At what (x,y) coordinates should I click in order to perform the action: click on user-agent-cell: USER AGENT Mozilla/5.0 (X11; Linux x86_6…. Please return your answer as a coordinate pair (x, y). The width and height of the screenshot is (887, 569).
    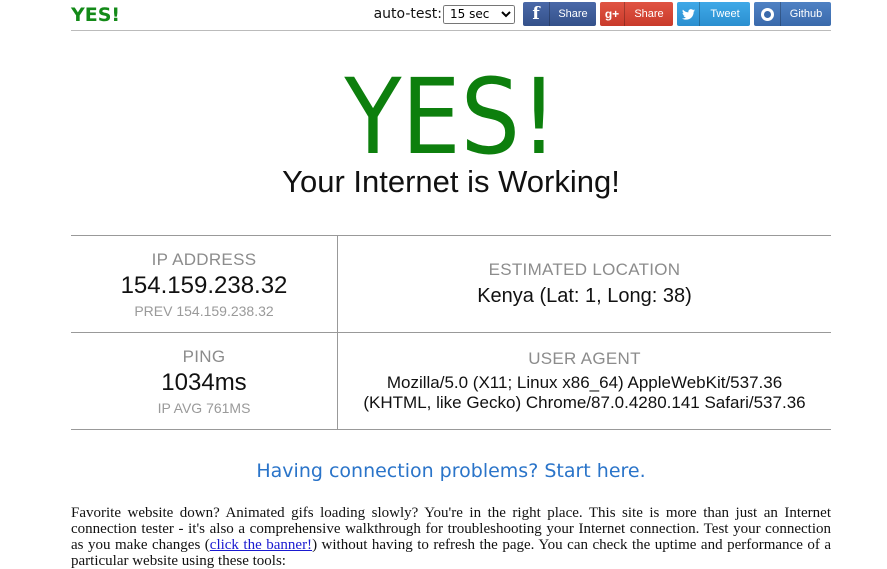
    Looking at the image, I should click on (584, 381).